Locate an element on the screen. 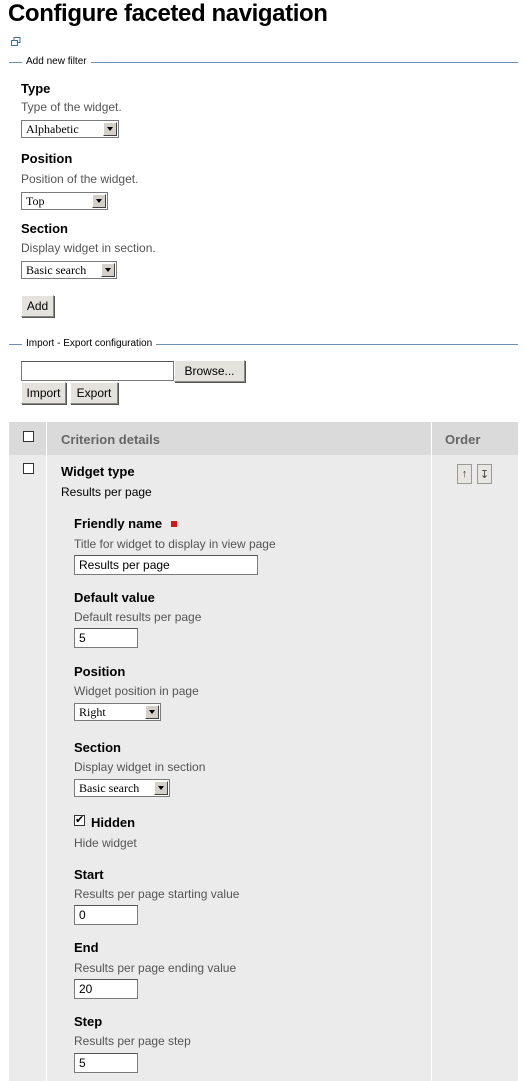 This screenshot has width=524, height=1081. type-label: Type is located at coordinates (36, 88).